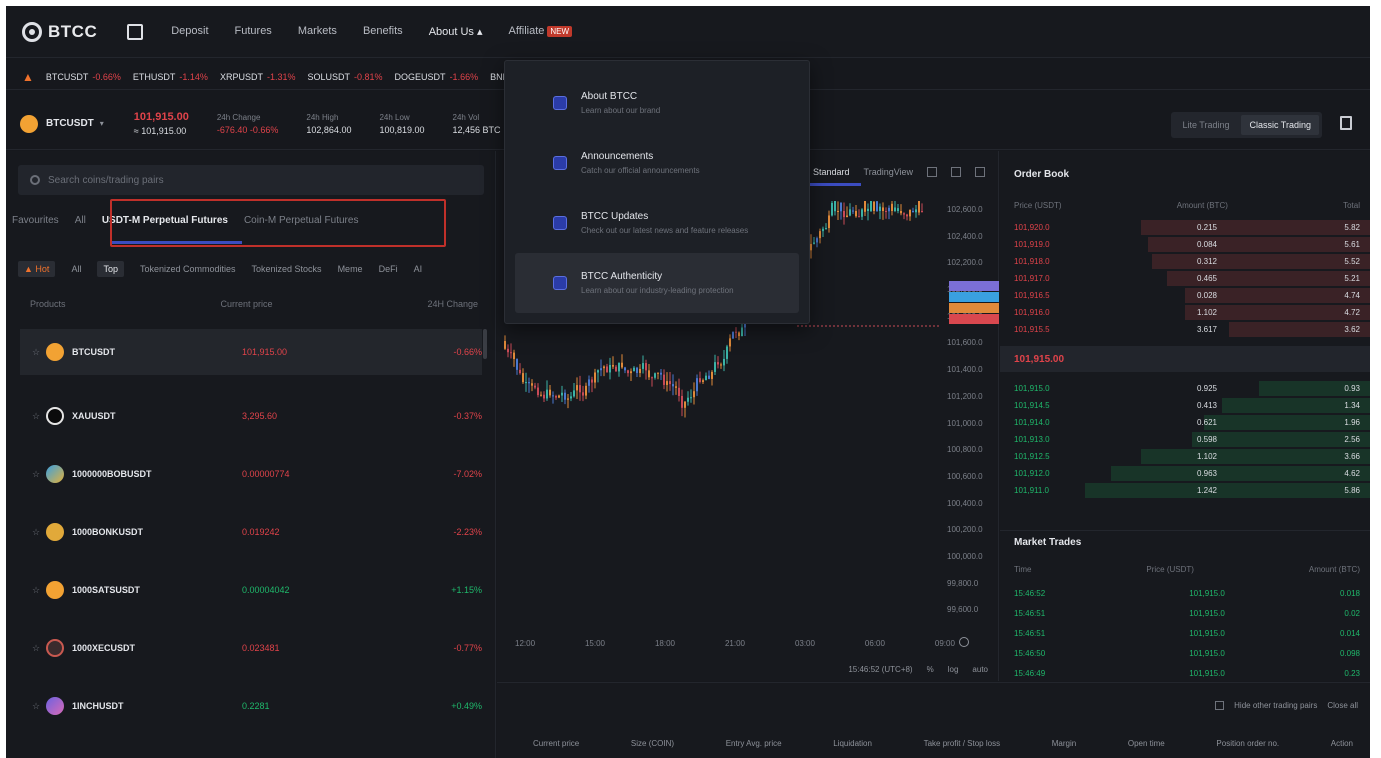 The width and height of the screenshot is (1381, 758). Describe the element at coordinates (835, 176) in the screenshot. I see `tab-standard: Standard` at that location.